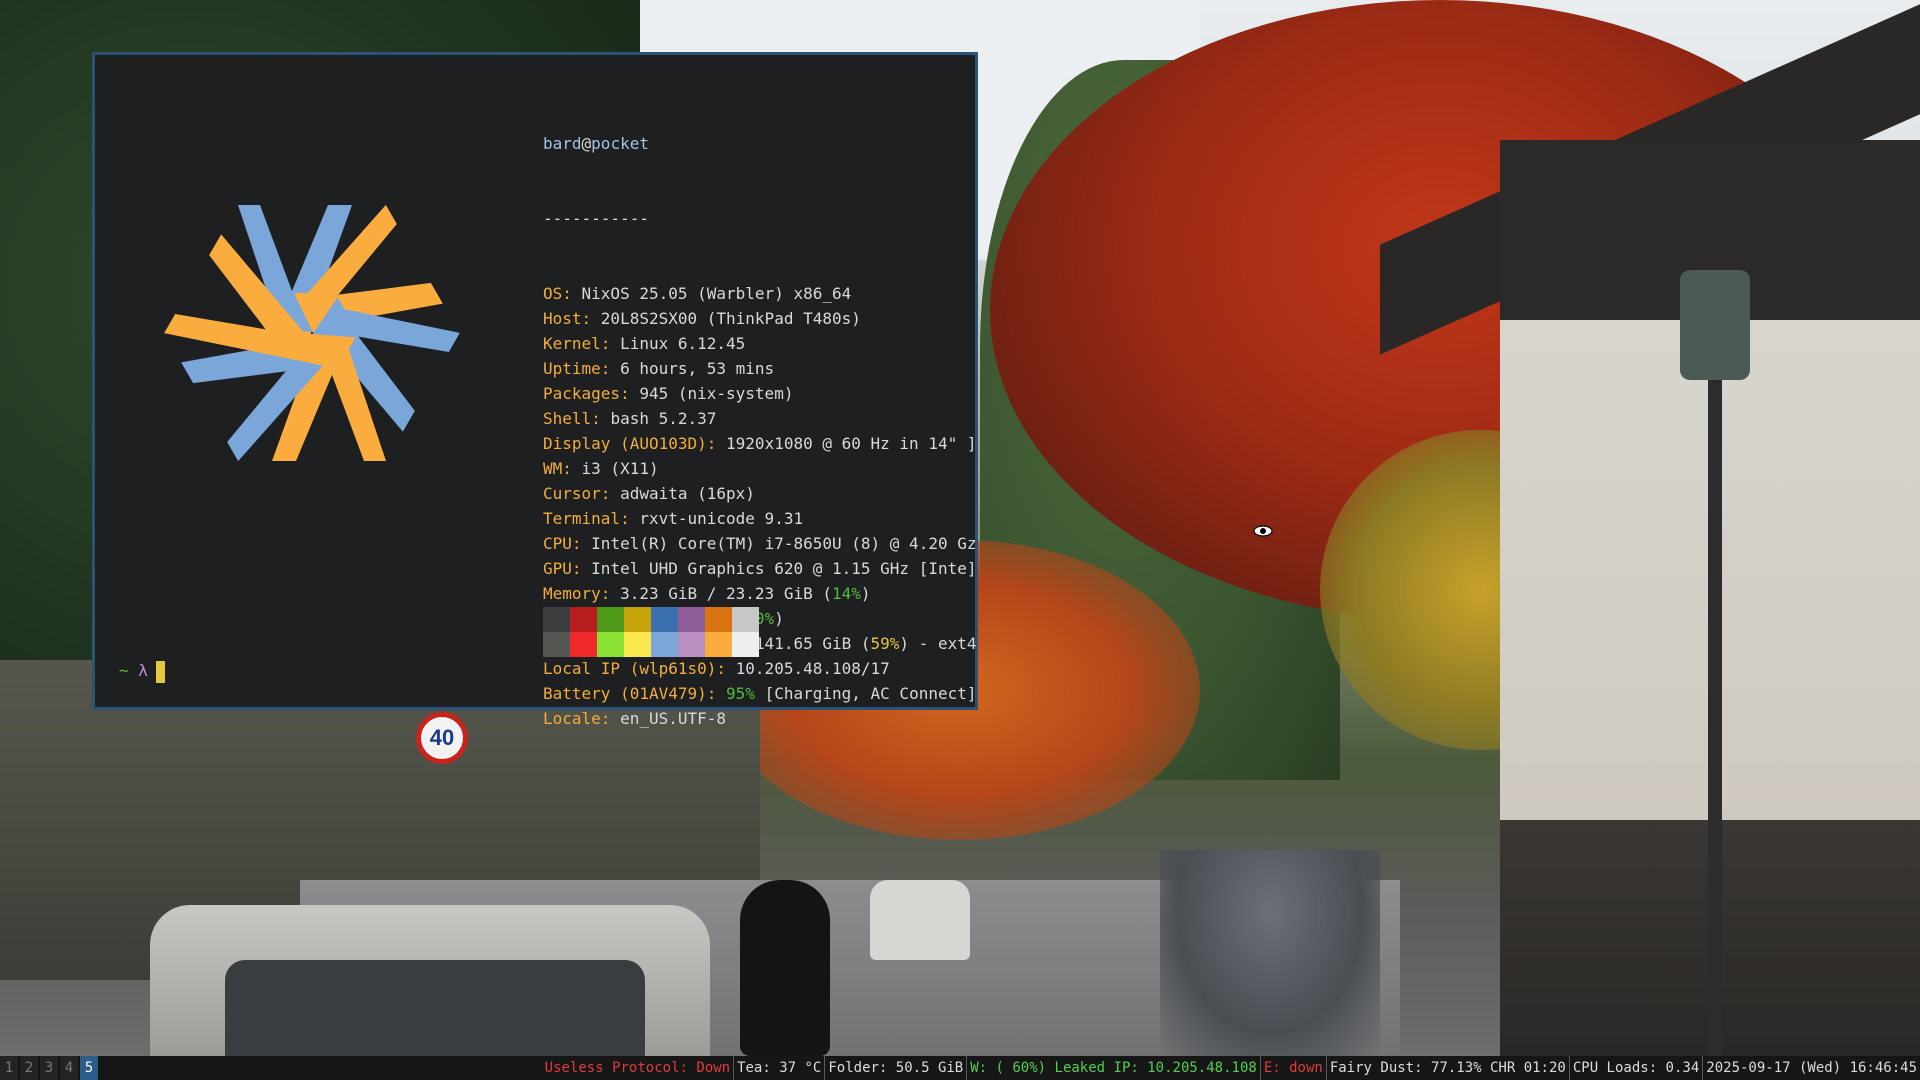  Describe the element at coordinates (572, 493) in the screenshot. I see `info-key: Cursor` at that location.